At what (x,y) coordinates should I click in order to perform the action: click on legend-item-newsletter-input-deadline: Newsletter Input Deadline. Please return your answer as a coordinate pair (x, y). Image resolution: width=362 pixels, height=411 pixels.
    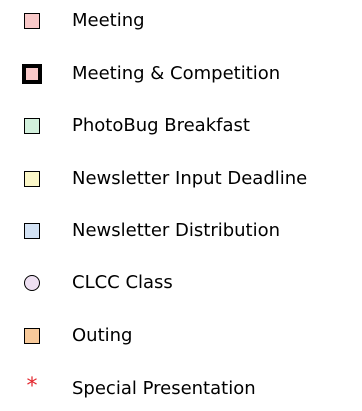
    Looking at the image, I should click on (181, 179).